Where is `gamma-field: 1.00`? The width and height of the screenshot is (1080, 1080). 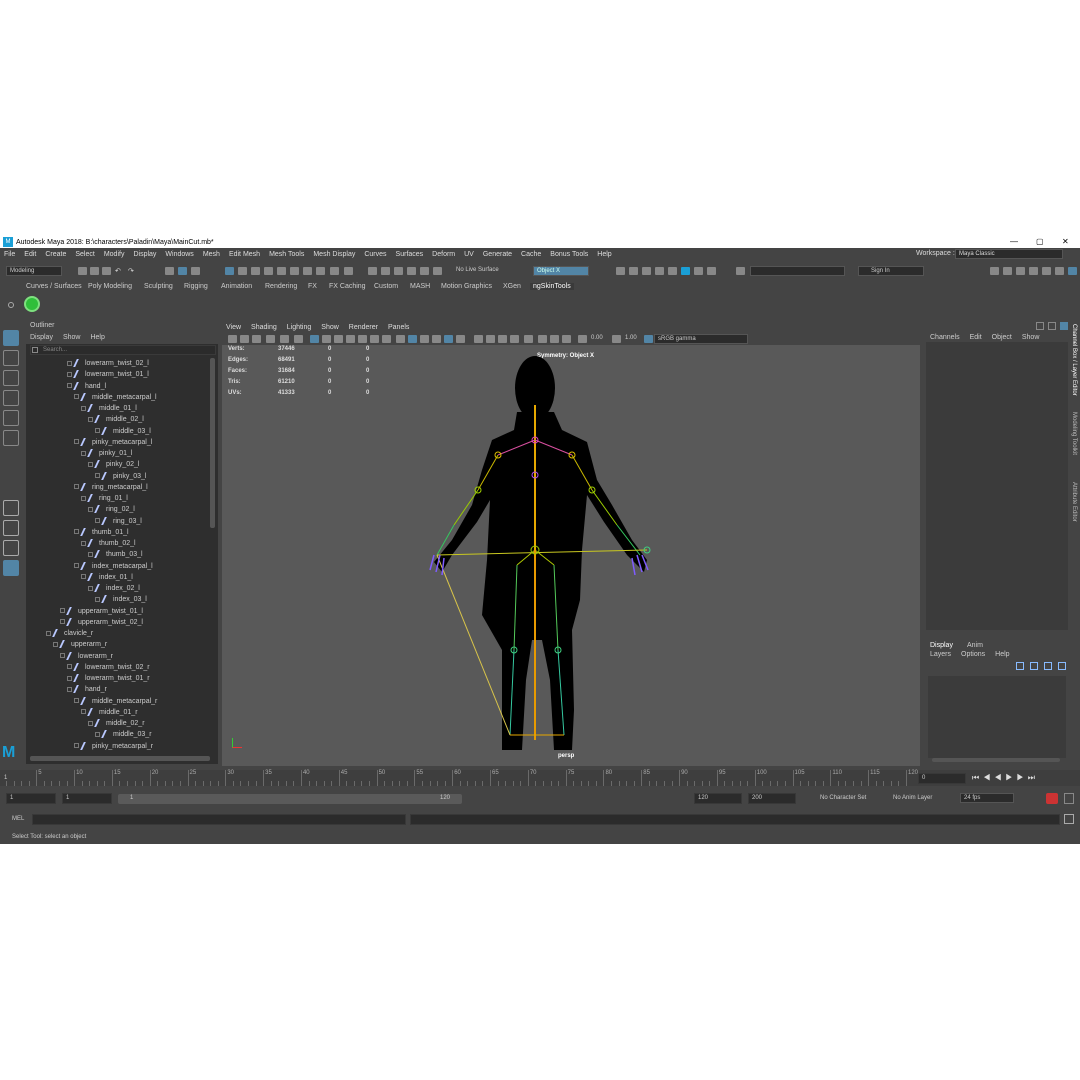 gamma-field: 1.00 is located at coordinates (631, 339).